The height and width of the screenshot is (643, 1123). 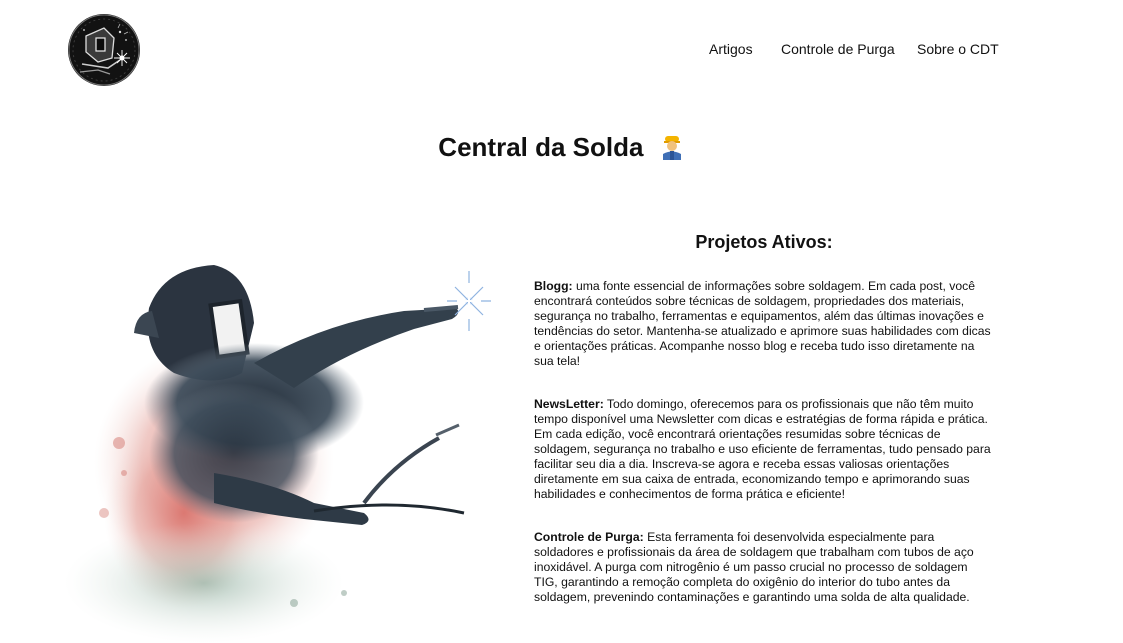 I want to click on page-title-text: Central da Solda, so click(x=541, y=147).